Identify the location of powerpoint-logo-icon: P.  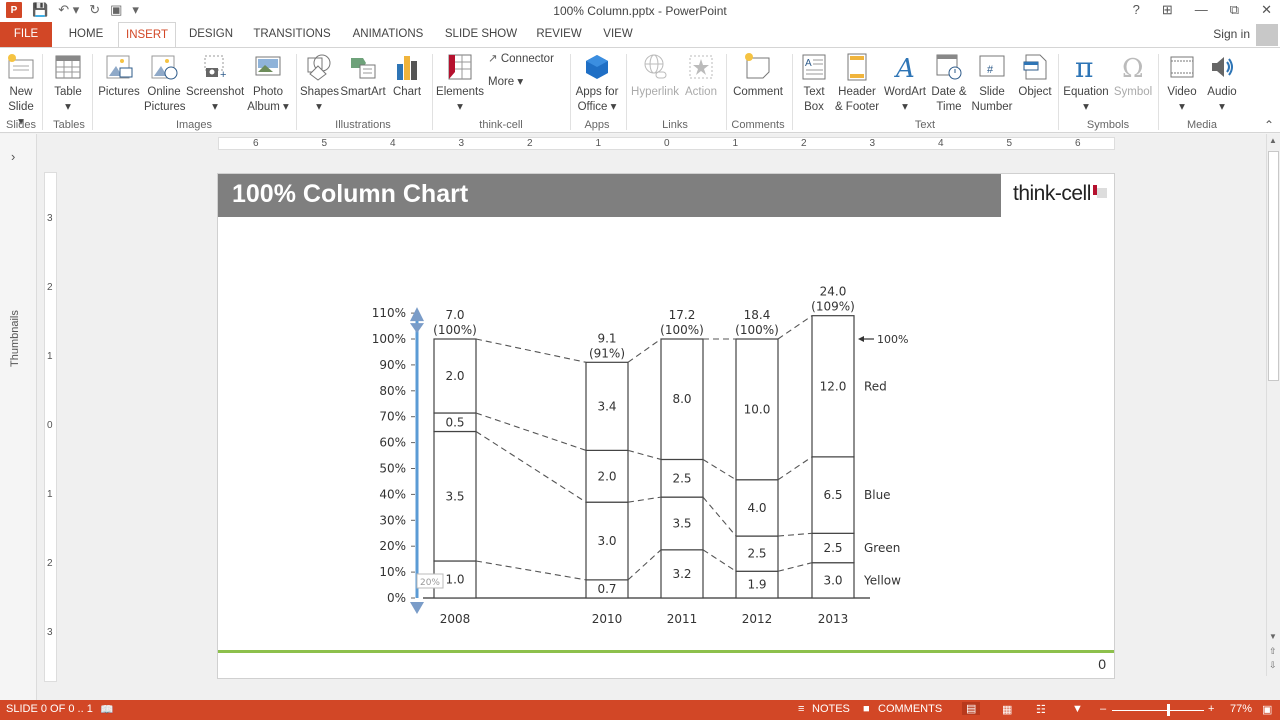
(14, 10).